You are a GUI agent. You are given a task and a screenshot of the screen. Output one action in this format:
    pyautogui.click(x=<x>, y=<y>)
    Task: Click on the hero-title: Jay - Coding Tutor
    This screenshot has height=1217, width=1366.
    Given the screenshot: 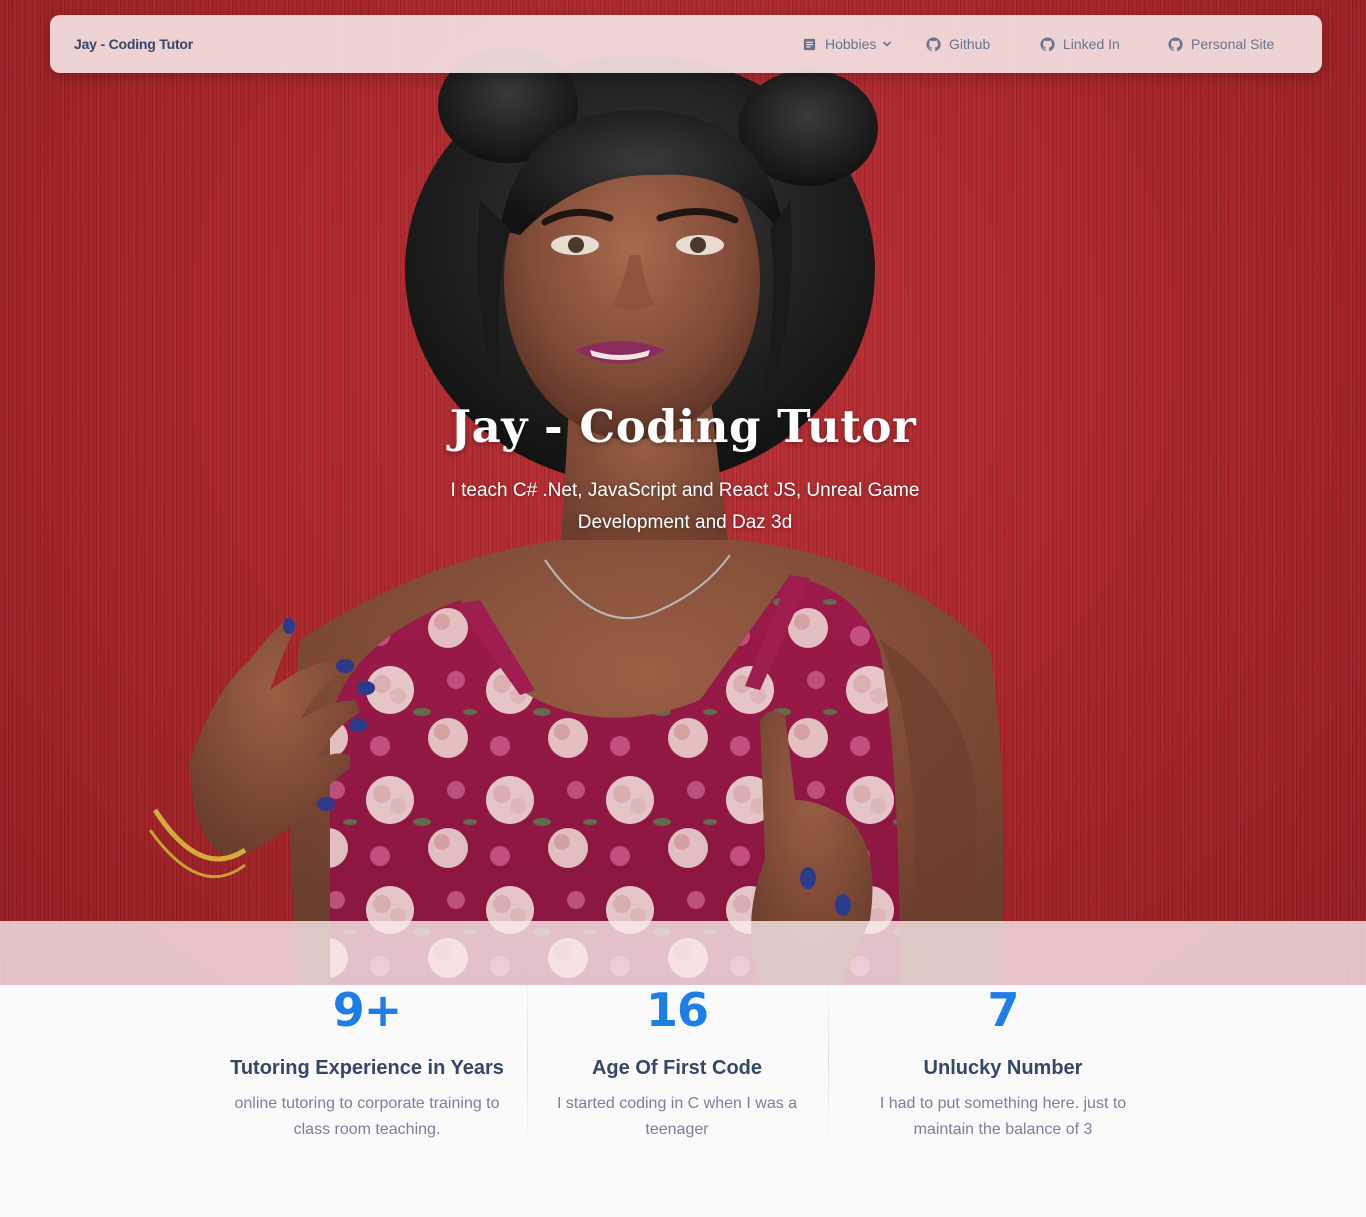 What is the action you would take?
    pyautogui.click(x=683, y=426)
    